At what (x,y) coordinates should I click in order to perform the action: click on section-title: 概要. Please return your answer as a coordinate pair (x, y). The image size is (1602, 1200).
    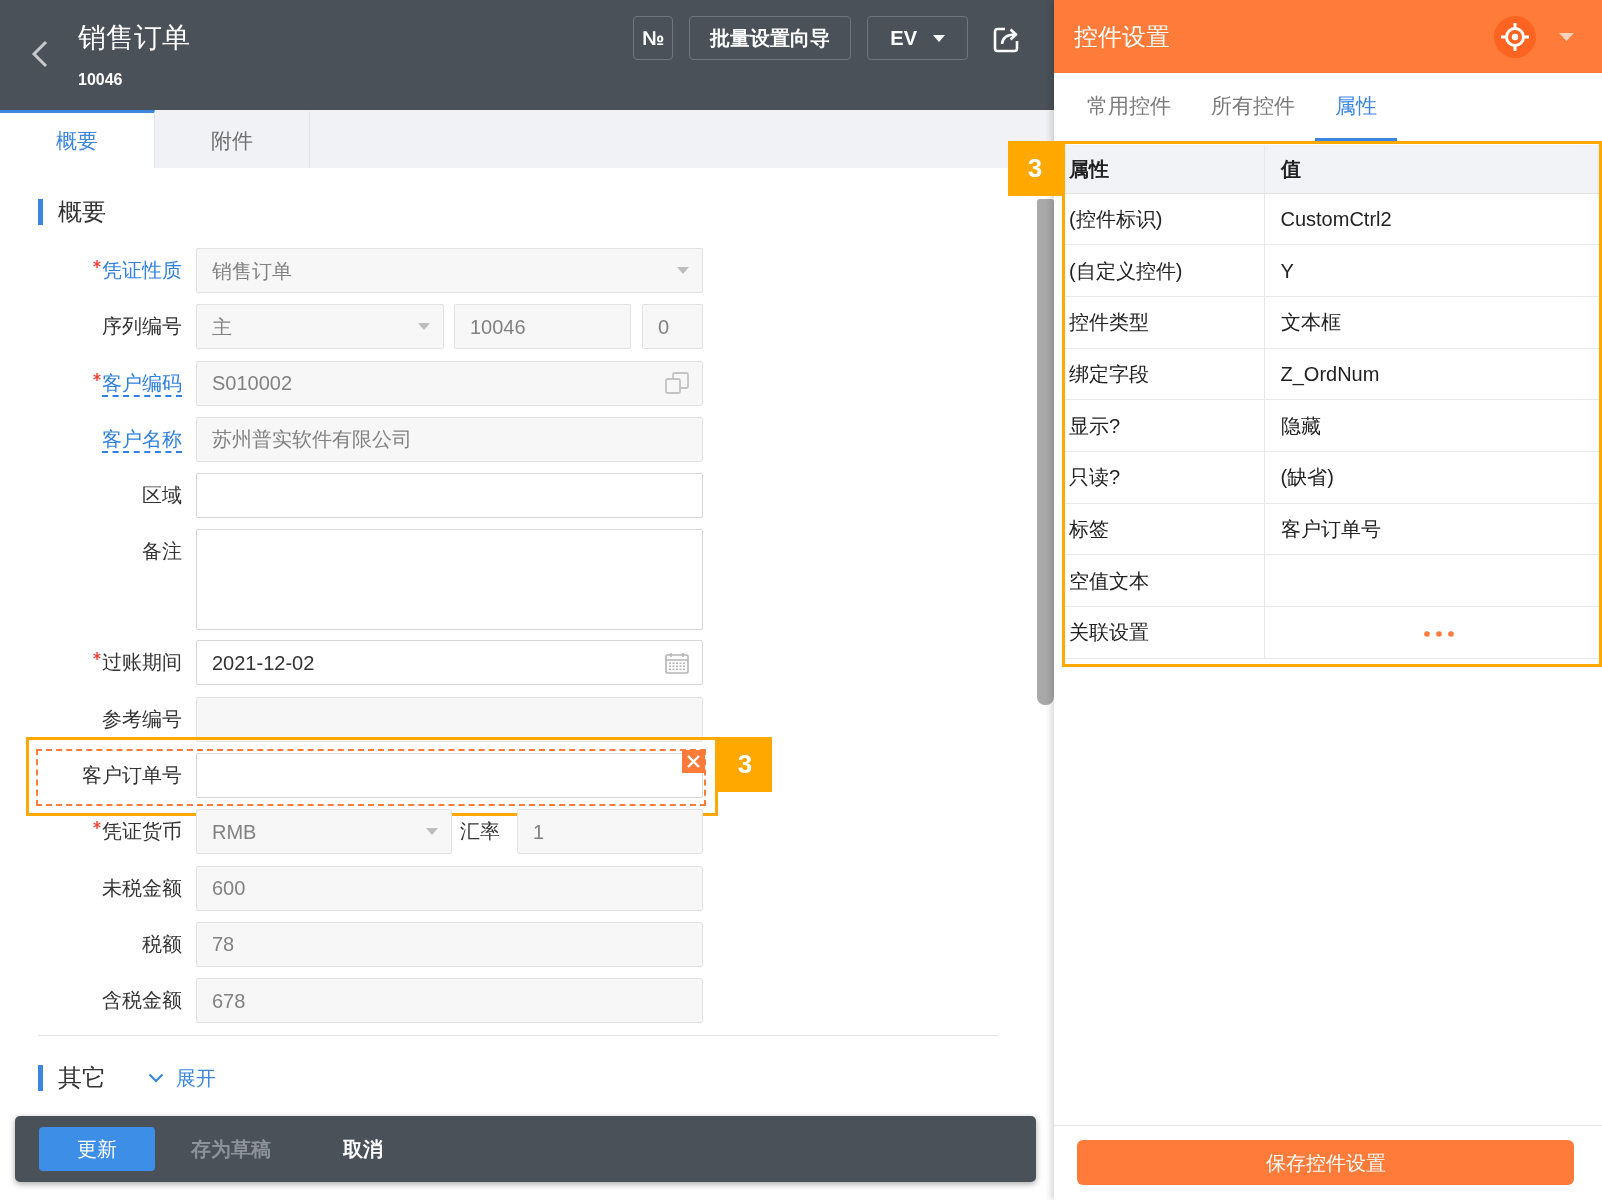
    Looking at the image, I should click on (72, 212).